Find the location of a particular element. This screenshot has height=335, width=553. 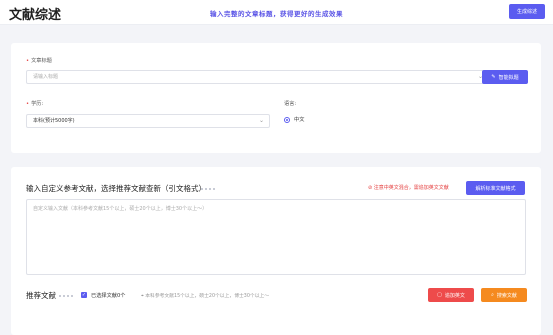

chevron-down-icon: ⌄ is located at coordinates (261, 121).